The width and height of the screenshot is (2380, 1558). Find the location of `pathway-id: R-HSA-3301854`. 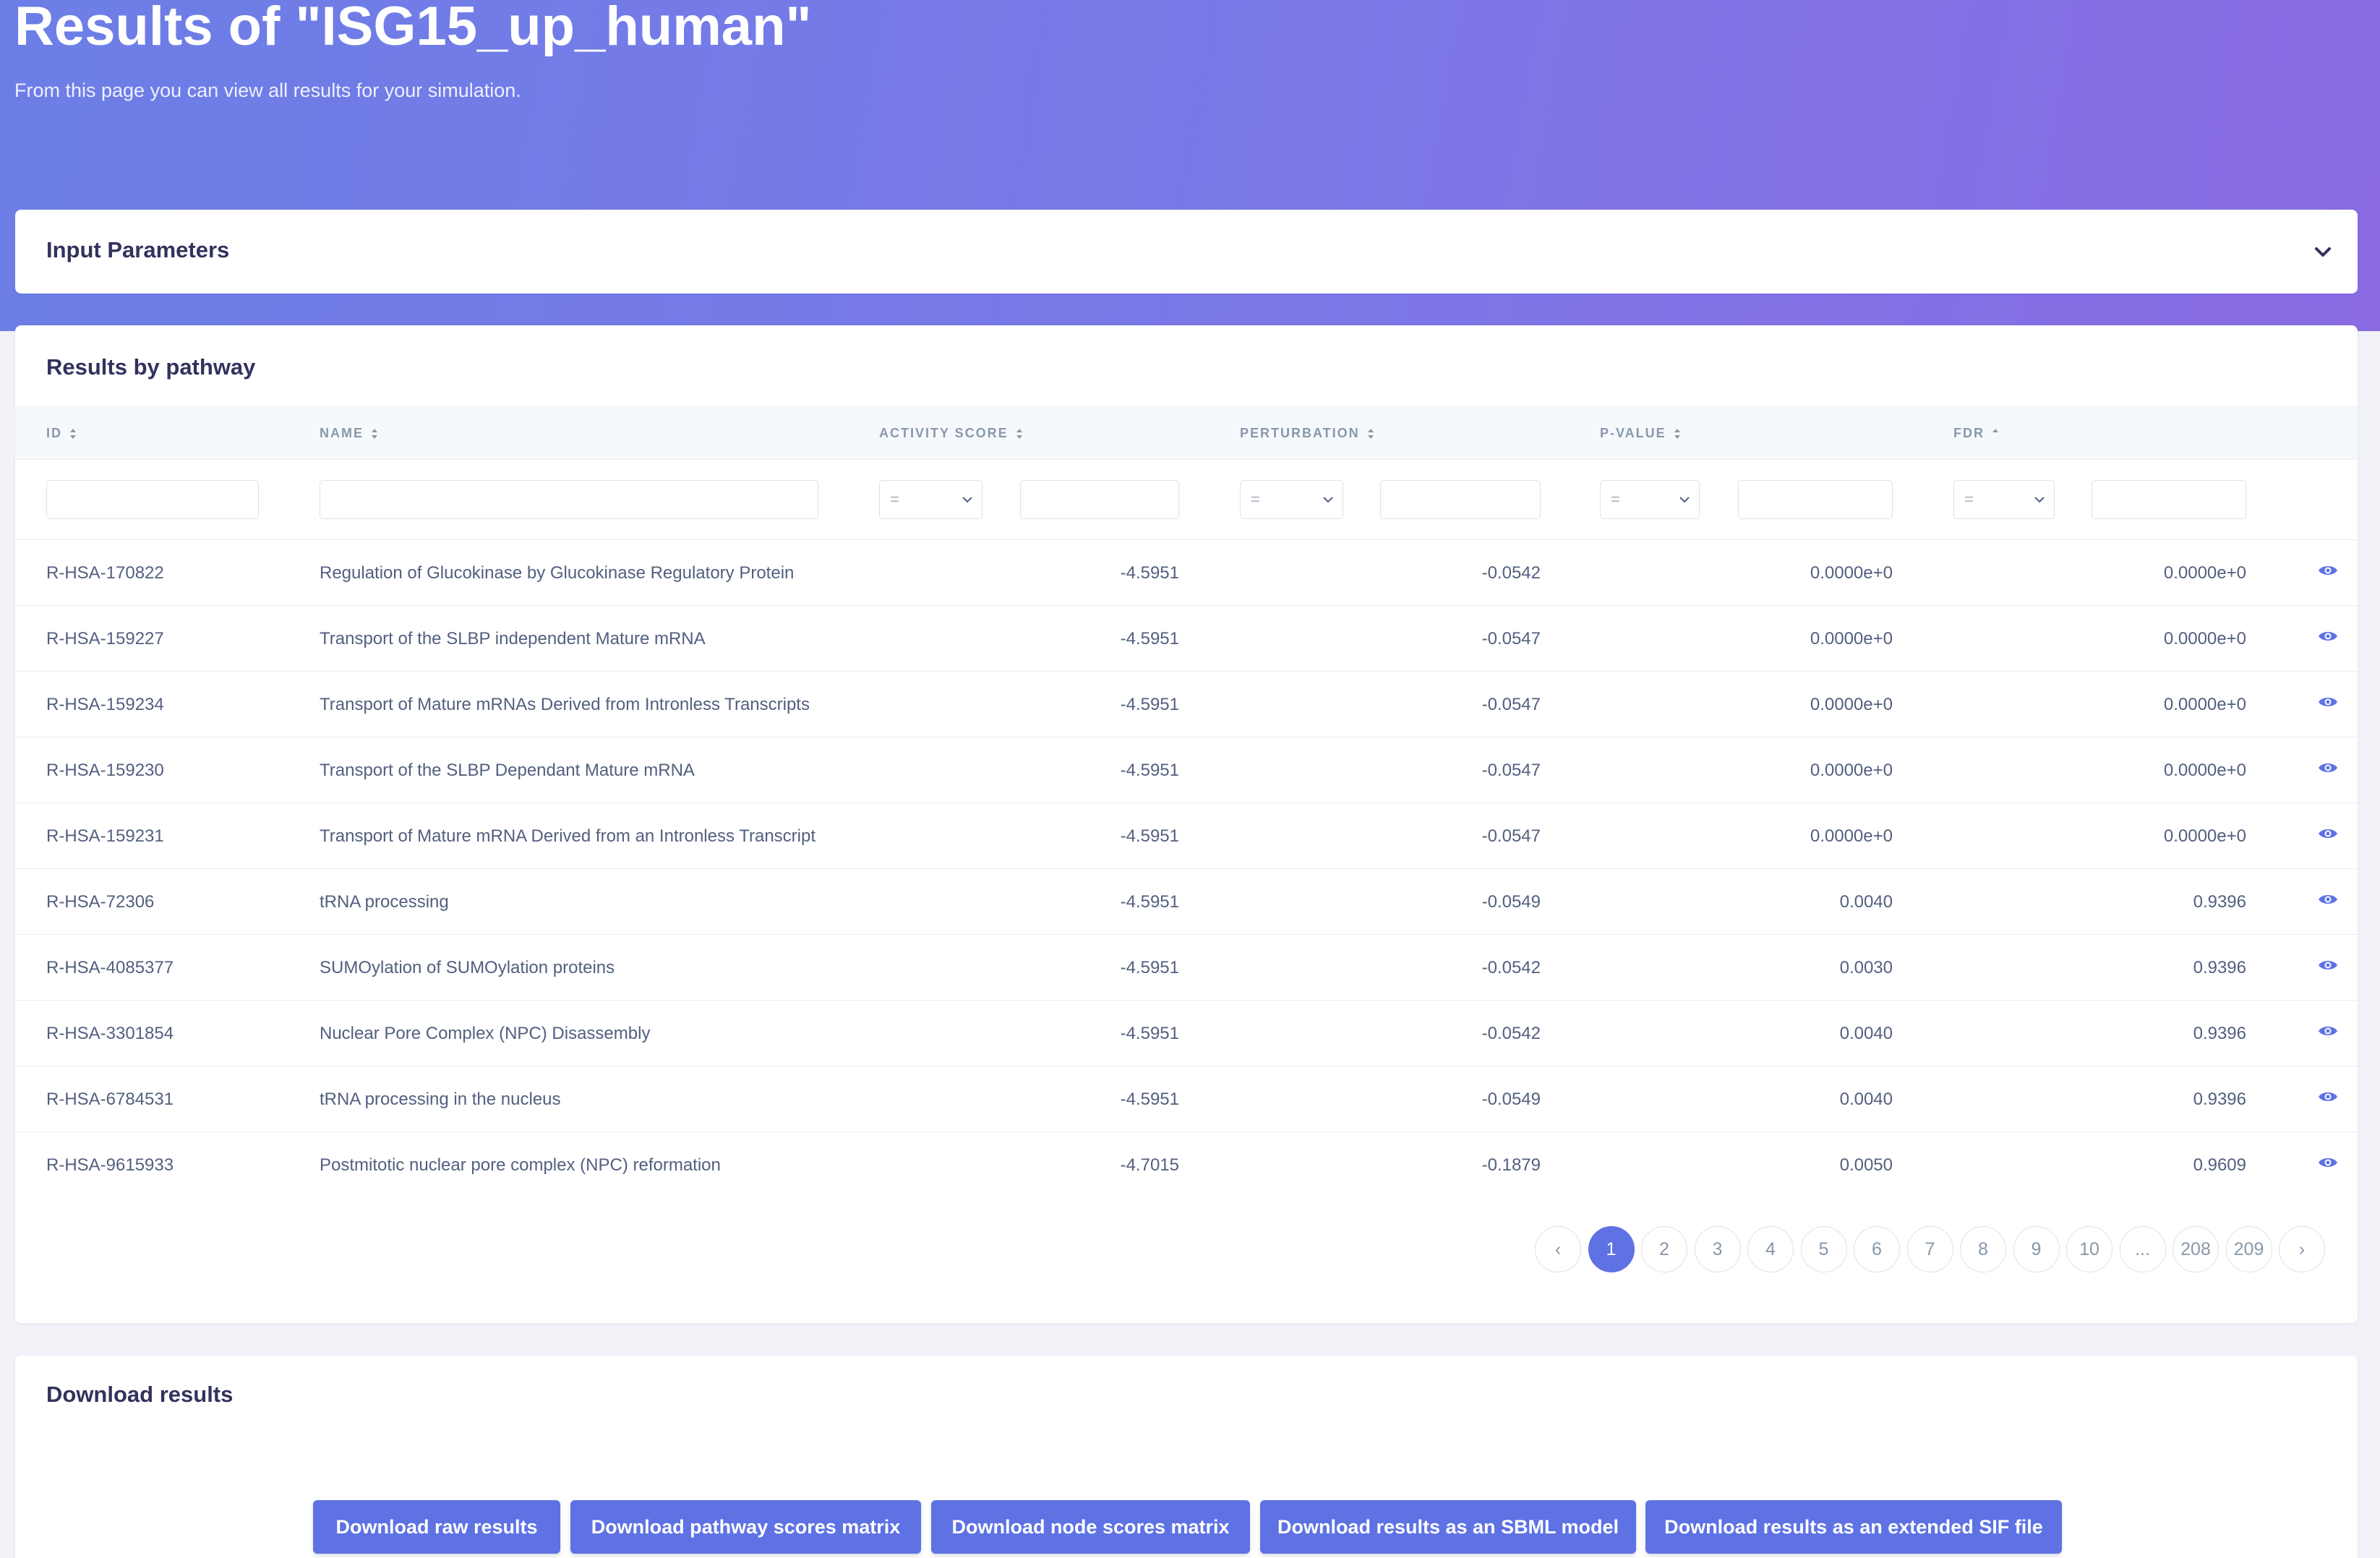

pathway-id: R-HSA-3301854 is located at coordinates (110, 1033).